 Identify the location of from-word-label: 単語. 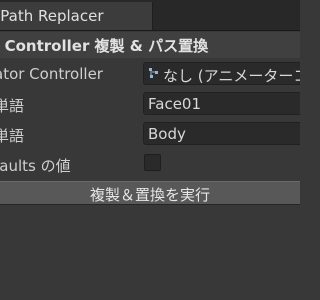
(12, 106).